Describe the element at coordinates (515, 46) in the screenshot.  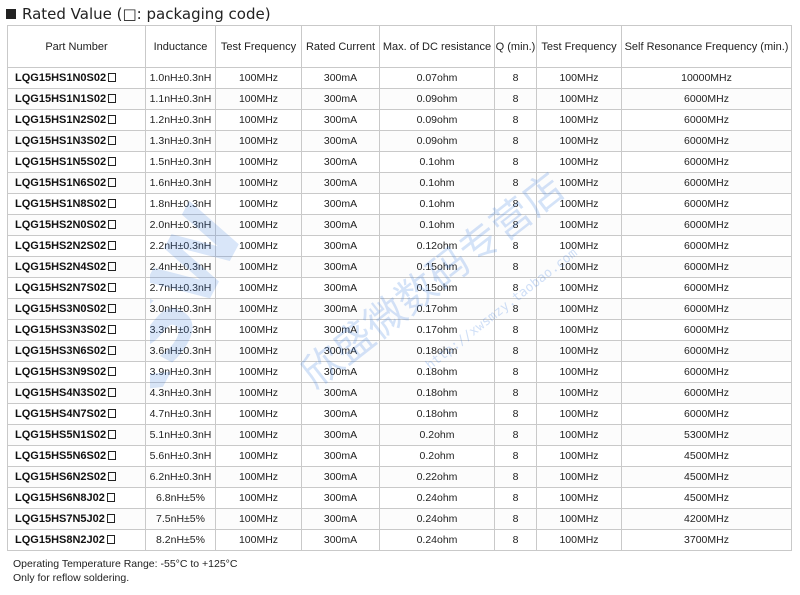
I see `column-header: Q (min.)` at that location.